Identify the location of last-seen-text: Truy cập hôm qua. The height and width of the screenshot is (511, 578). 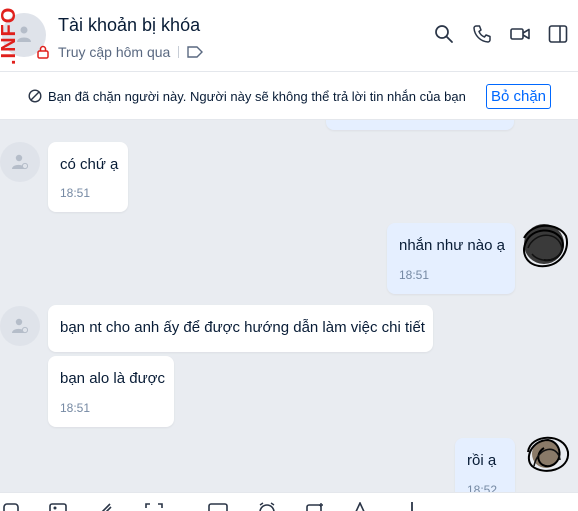
(114, 52).